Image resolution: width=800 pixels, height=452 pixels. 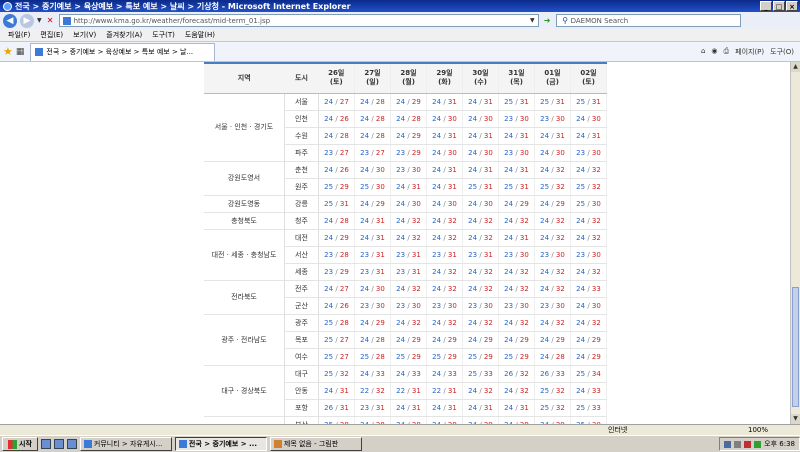 What do you see at coordinates (20, 52) in the screenshot?
I see `quick-tabs-icon: ▦` at bounding box center [20, 52].